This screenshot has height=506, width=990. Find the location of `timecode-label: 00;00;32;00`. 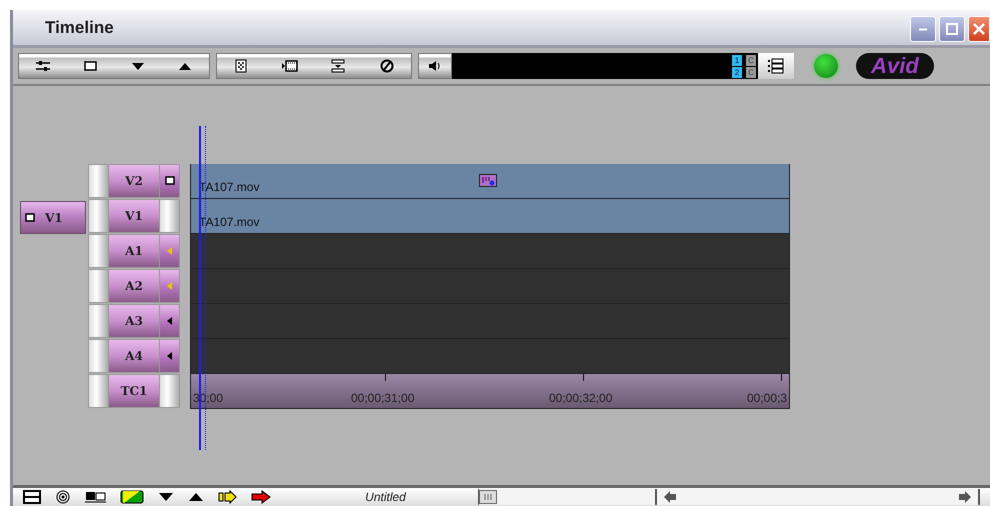

timecode-label: 00;00;32;00 is located at coordinates (580, 398).